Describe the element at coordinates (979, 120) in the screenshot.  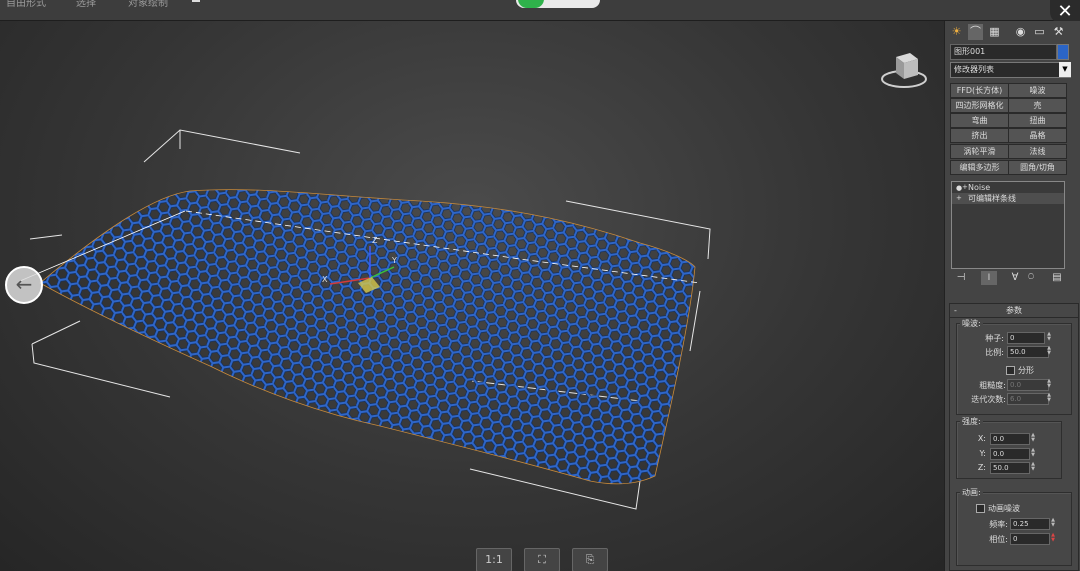
I see `mod-bend-button: 弯曲` at that location.